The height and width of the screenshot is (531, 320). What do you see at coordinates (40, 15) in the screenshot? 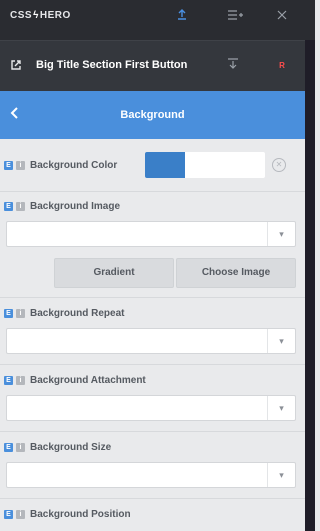
I see `csshero-logo: CSSϟHERO` at bounding box center [40, 15].